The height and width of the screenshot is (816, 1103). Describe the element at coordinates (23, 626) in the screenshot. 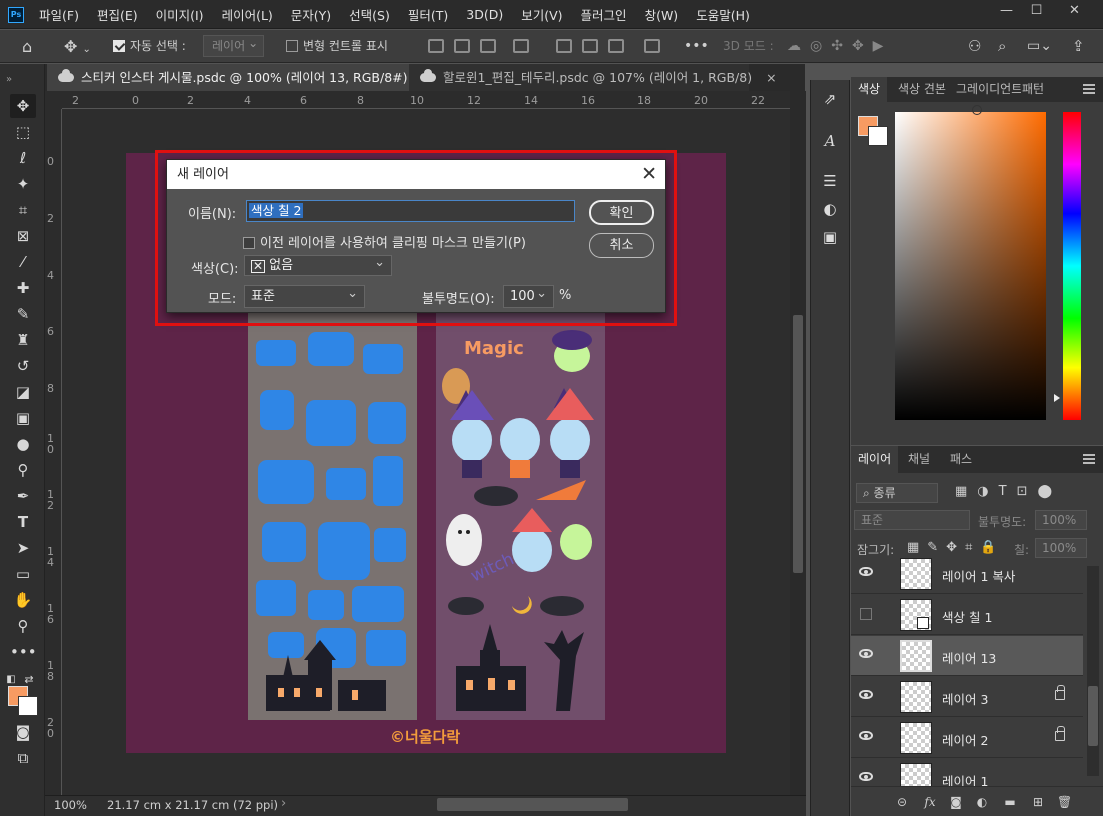

I see `zoom-tool-icon: ⚲` at that location.